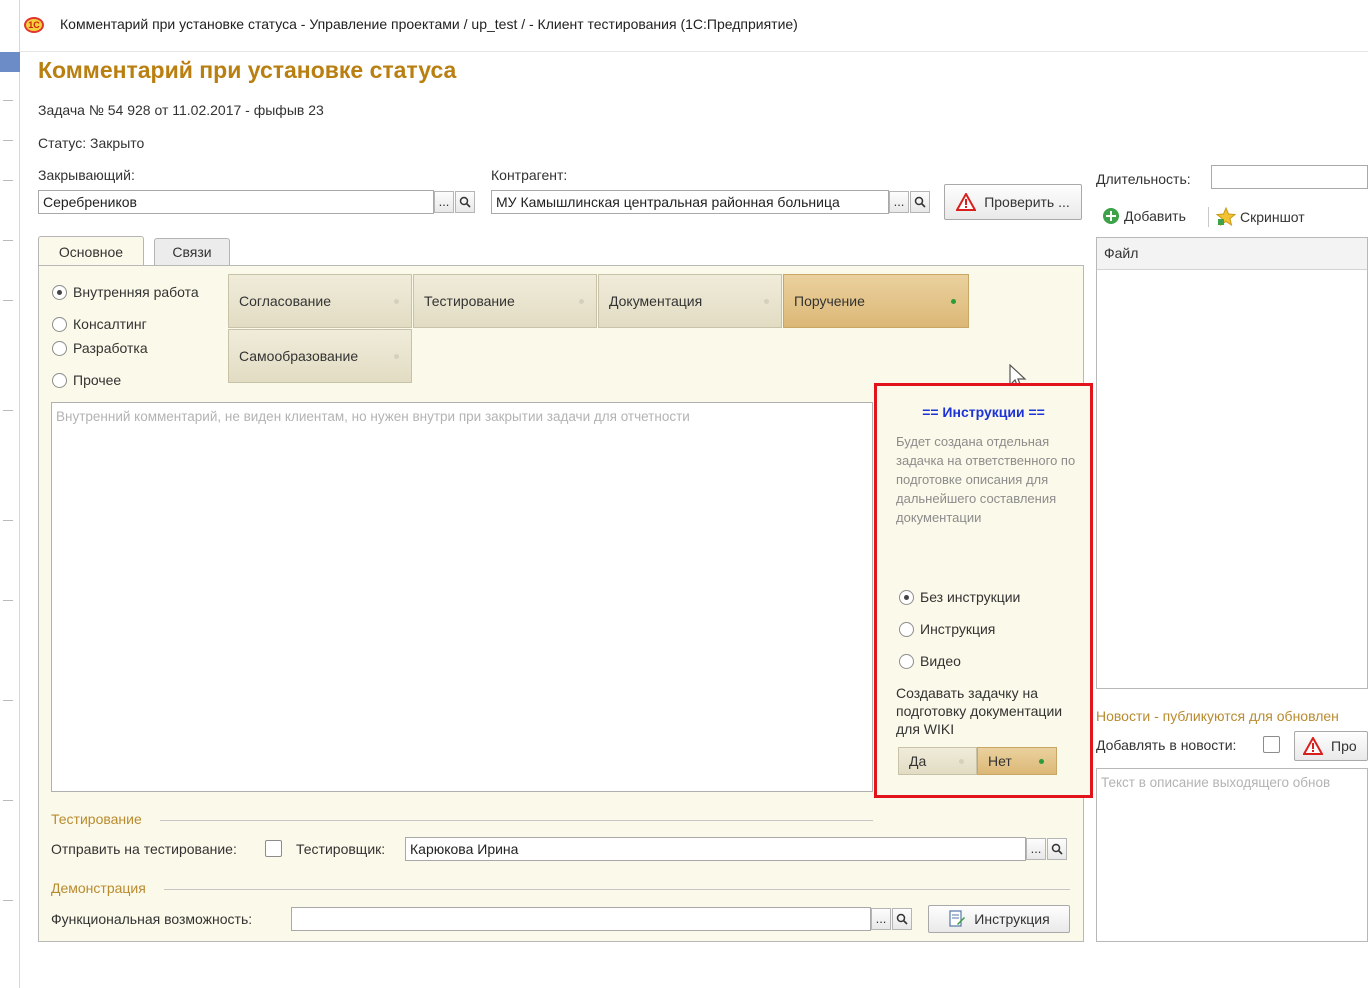  I want to click on radio-no-instruction: Без инструкции, so click(959, 597).